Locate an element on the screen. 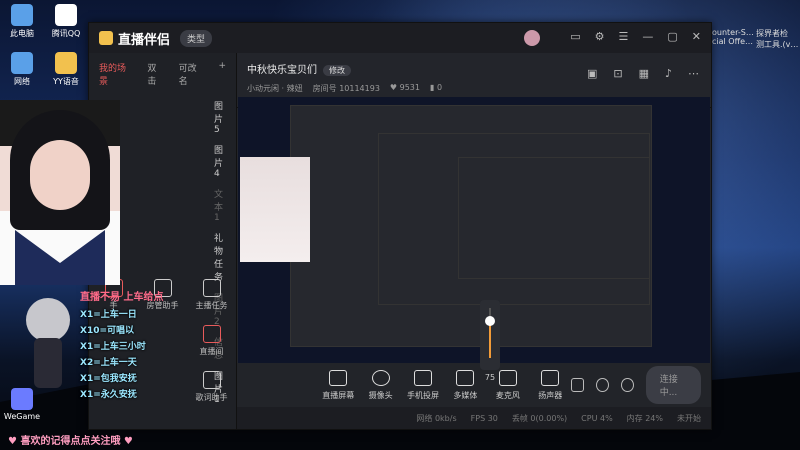  mic-volume-slider: 75 is located at coordinates (490, 341).